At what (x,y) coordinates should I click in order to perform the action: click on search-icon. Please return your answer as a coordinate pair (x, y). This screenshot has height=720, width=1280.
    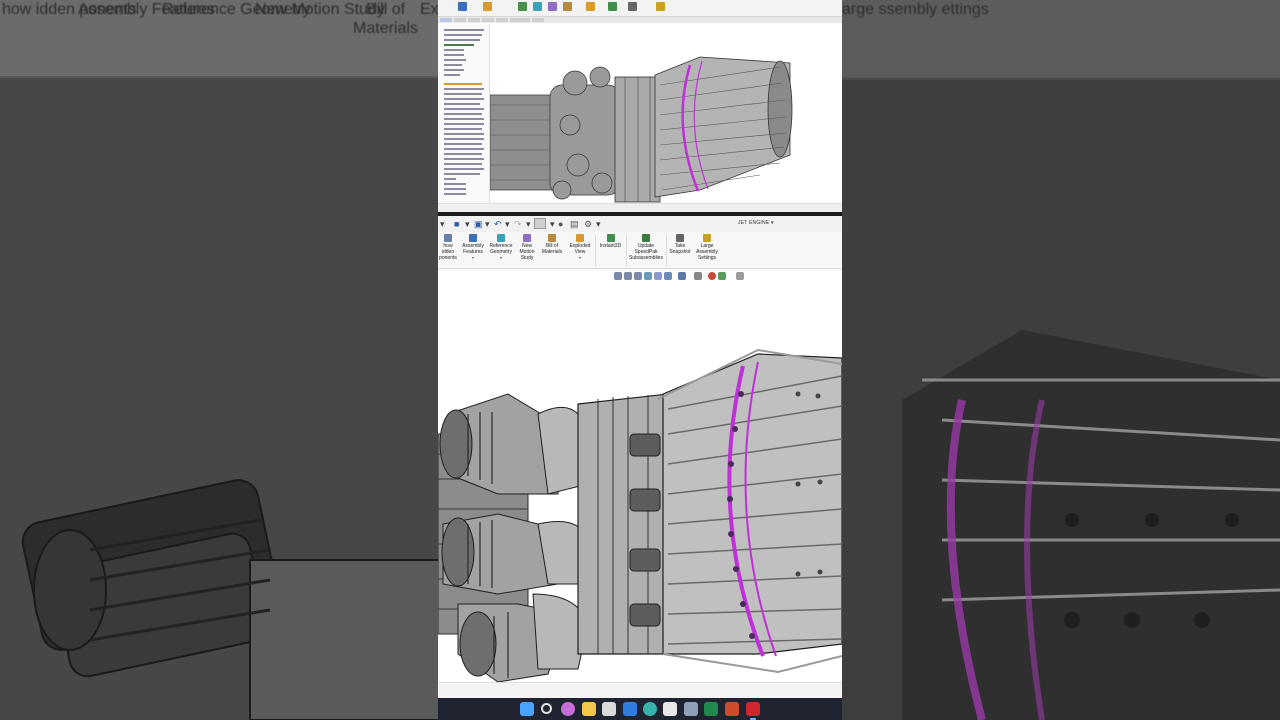
    Looking at the image, I should click on (546, 708).